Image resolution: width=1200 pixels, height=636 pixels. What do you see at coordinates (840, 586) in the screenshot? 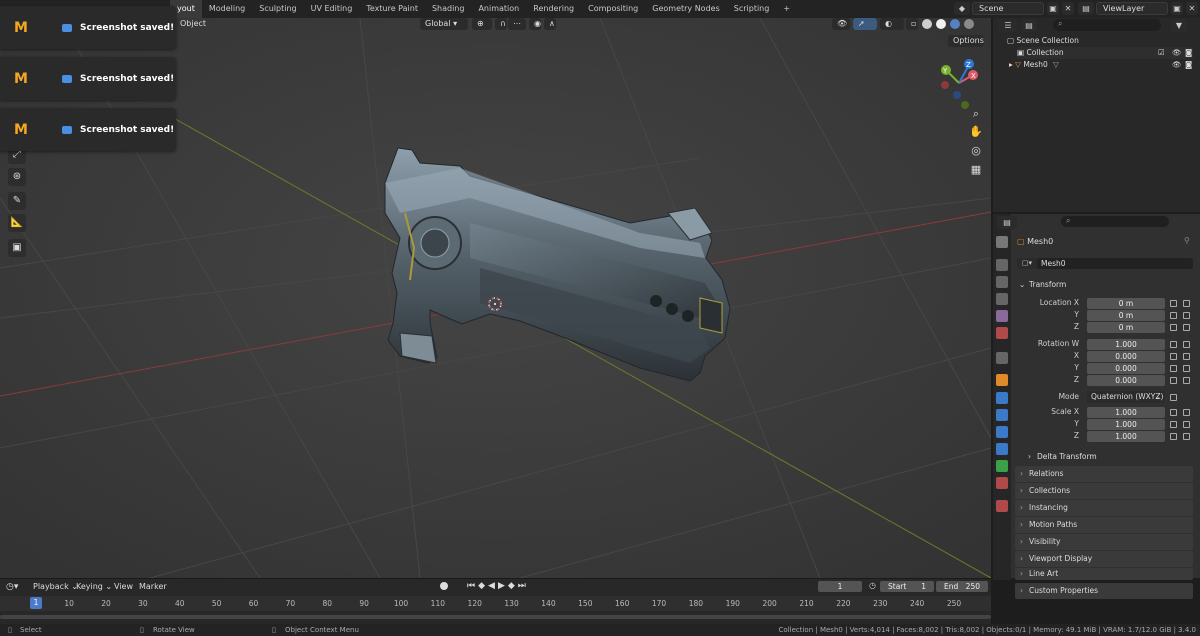
I see `current-frame-field: 1` at bounding box center [840, 586].